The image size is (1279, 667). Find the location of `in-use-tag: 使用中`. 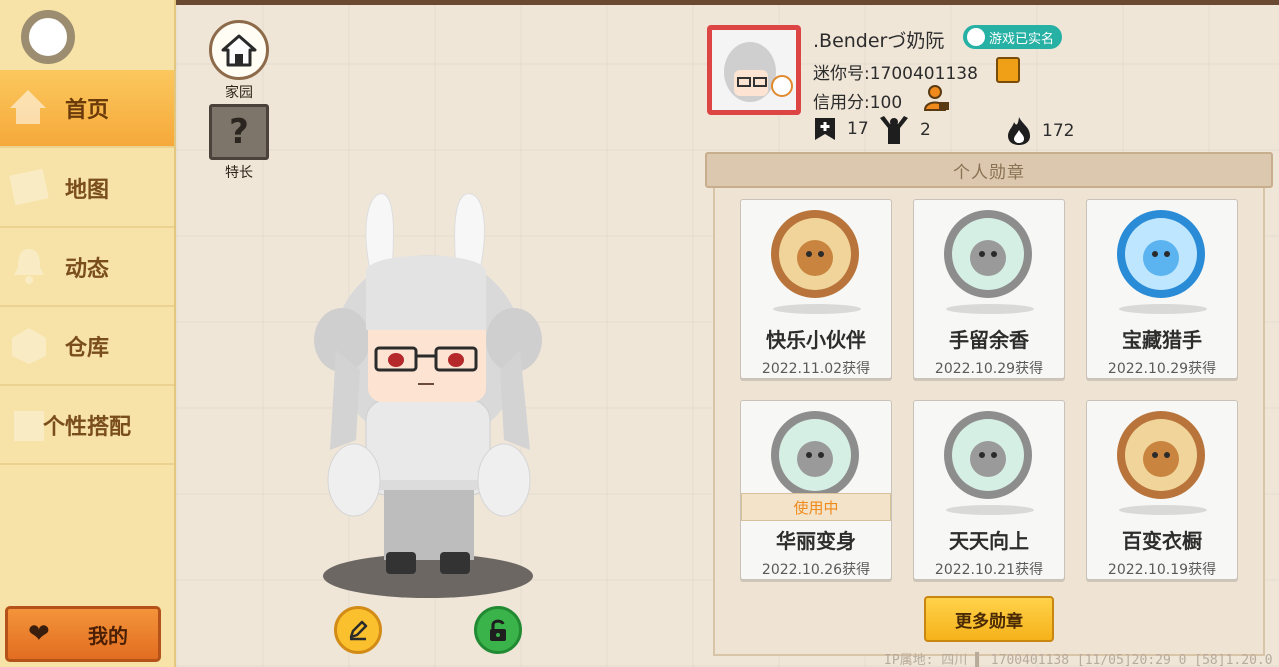

in-use-tag: 使用中 is located at coordinates (816, 507).